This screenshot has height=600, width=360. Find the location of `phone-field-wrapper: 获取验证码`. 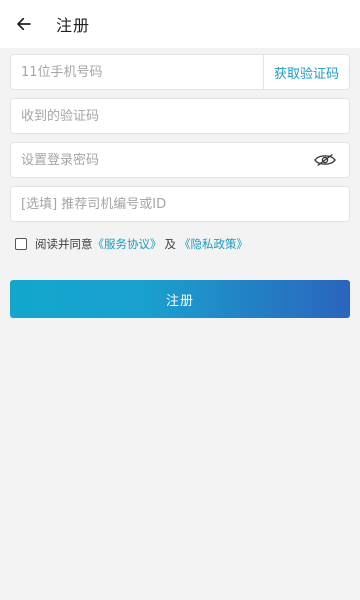

phone-field-wrapper: 获取验证码 is located at coordinates (180, 72).